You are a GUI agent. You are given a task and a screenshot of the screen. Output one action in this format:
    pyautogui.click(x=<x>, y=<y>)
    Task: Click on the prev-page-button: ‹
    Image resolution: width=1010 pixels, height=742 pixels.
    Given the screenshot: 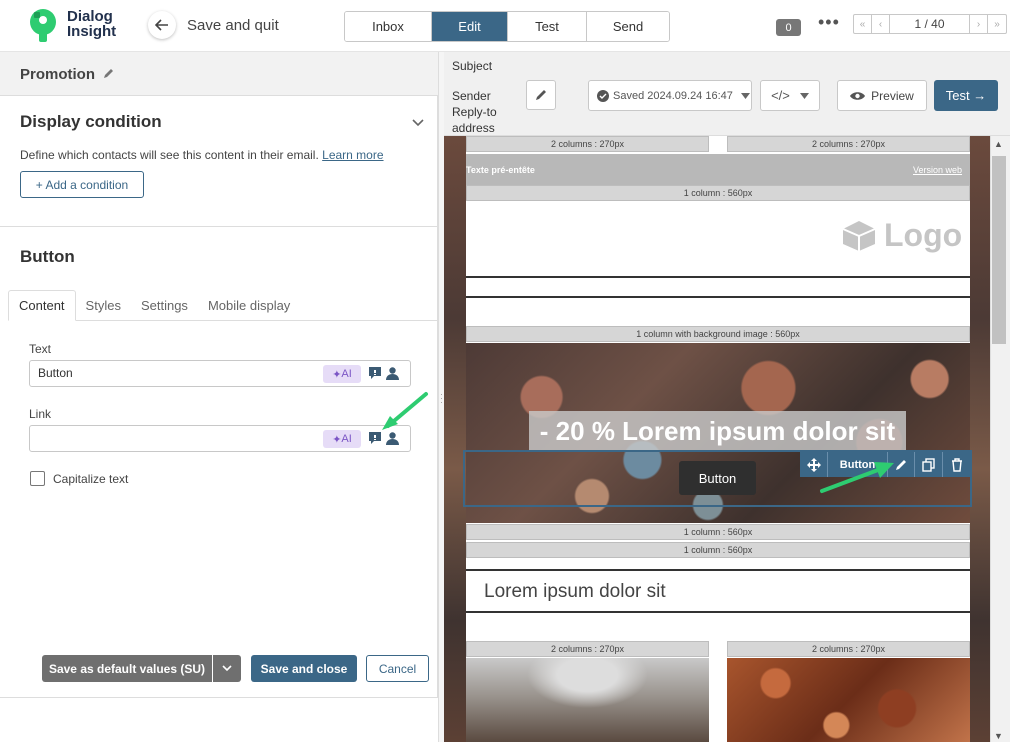 What is the action you would take?
    pyautogui.click(x=881, y=24)
    